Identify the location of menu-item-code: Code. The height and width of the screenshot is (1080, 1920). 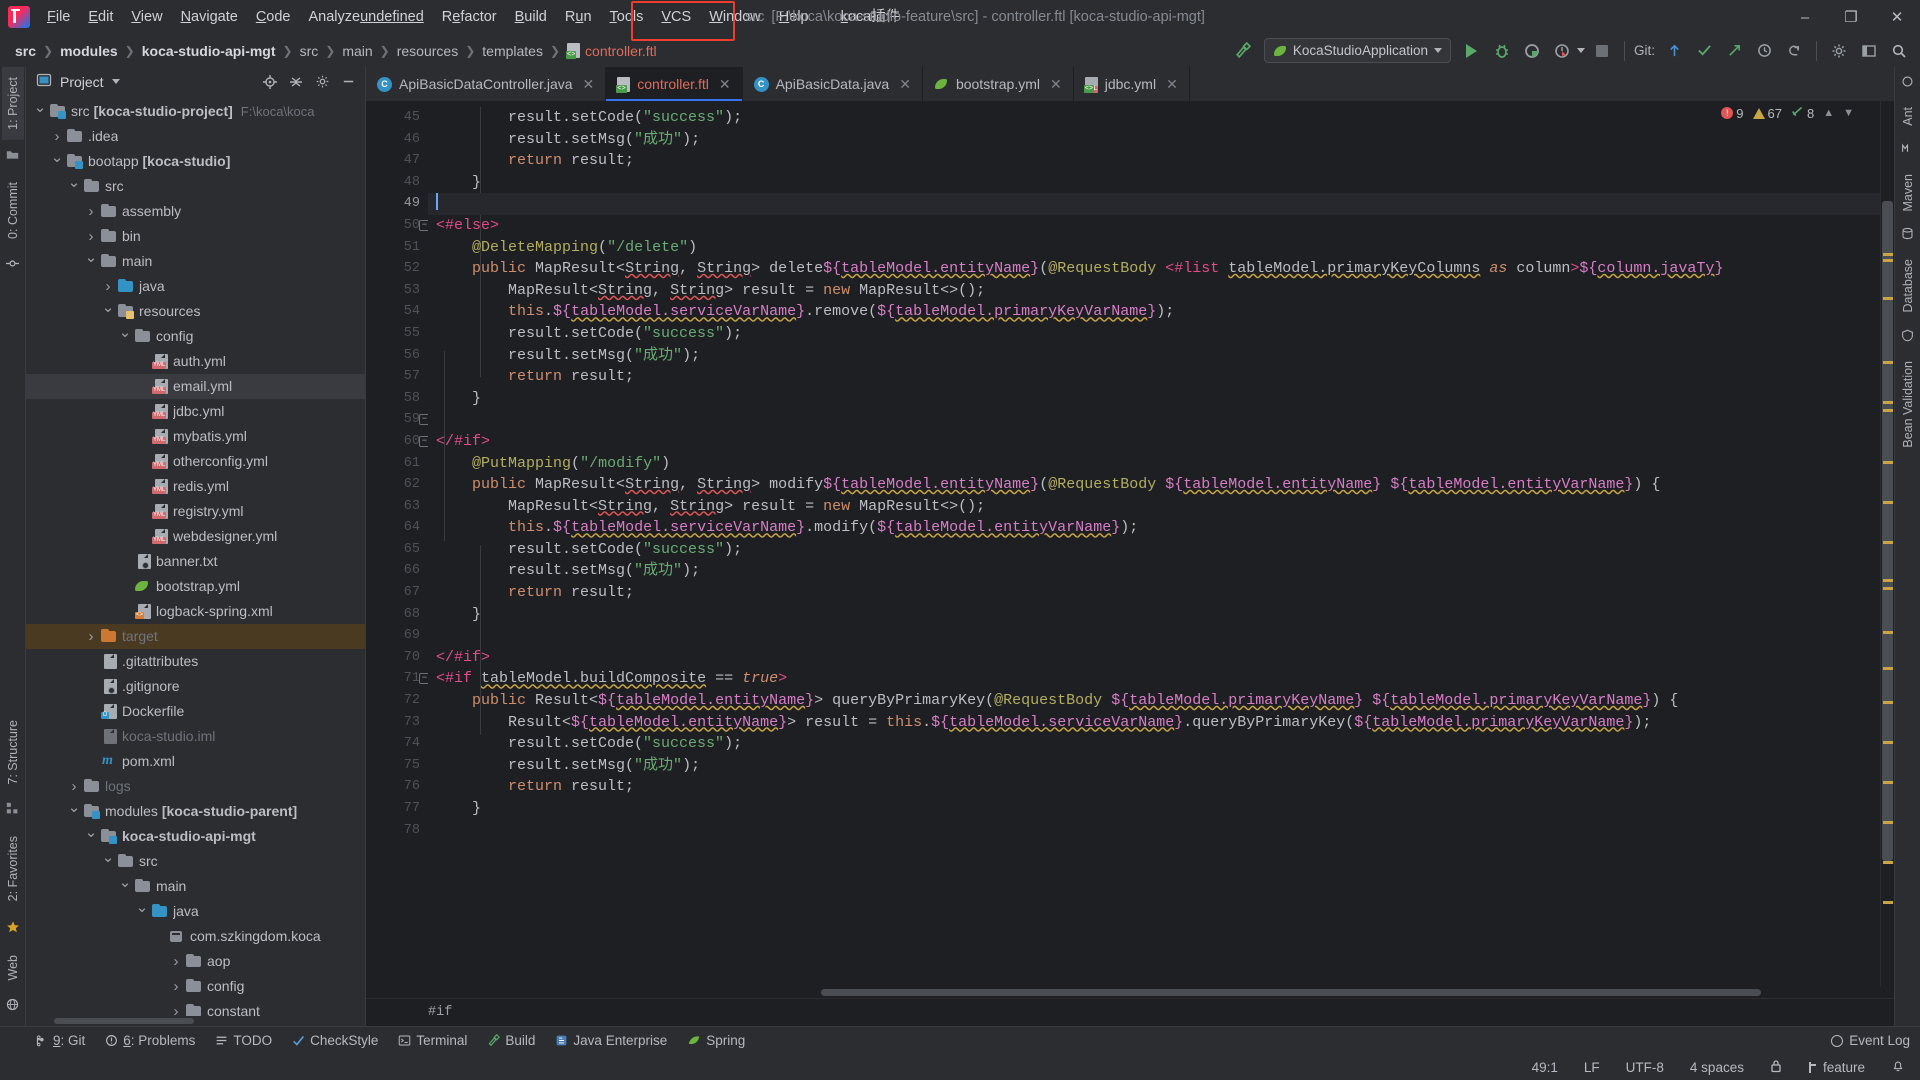
(273, 17).